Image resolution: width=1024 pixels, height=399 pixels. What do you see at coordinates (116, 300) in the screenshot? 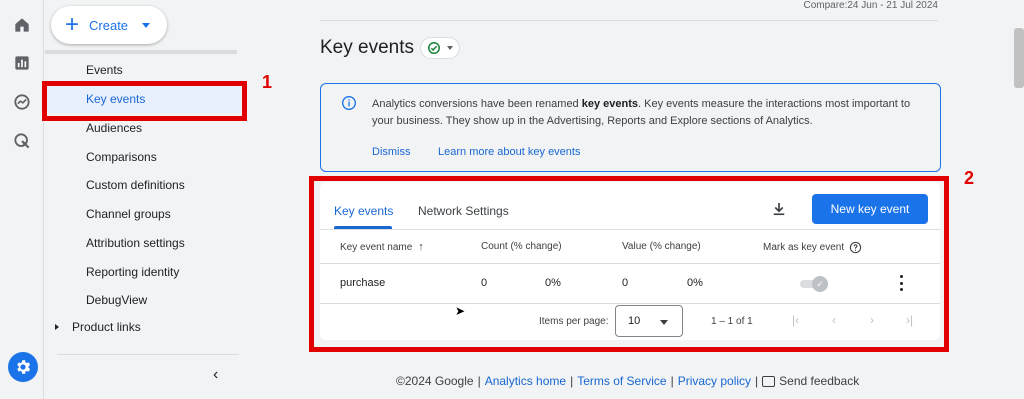
I see `sidebar-item-debugview: DebugView` at bounding box center [116, 300].